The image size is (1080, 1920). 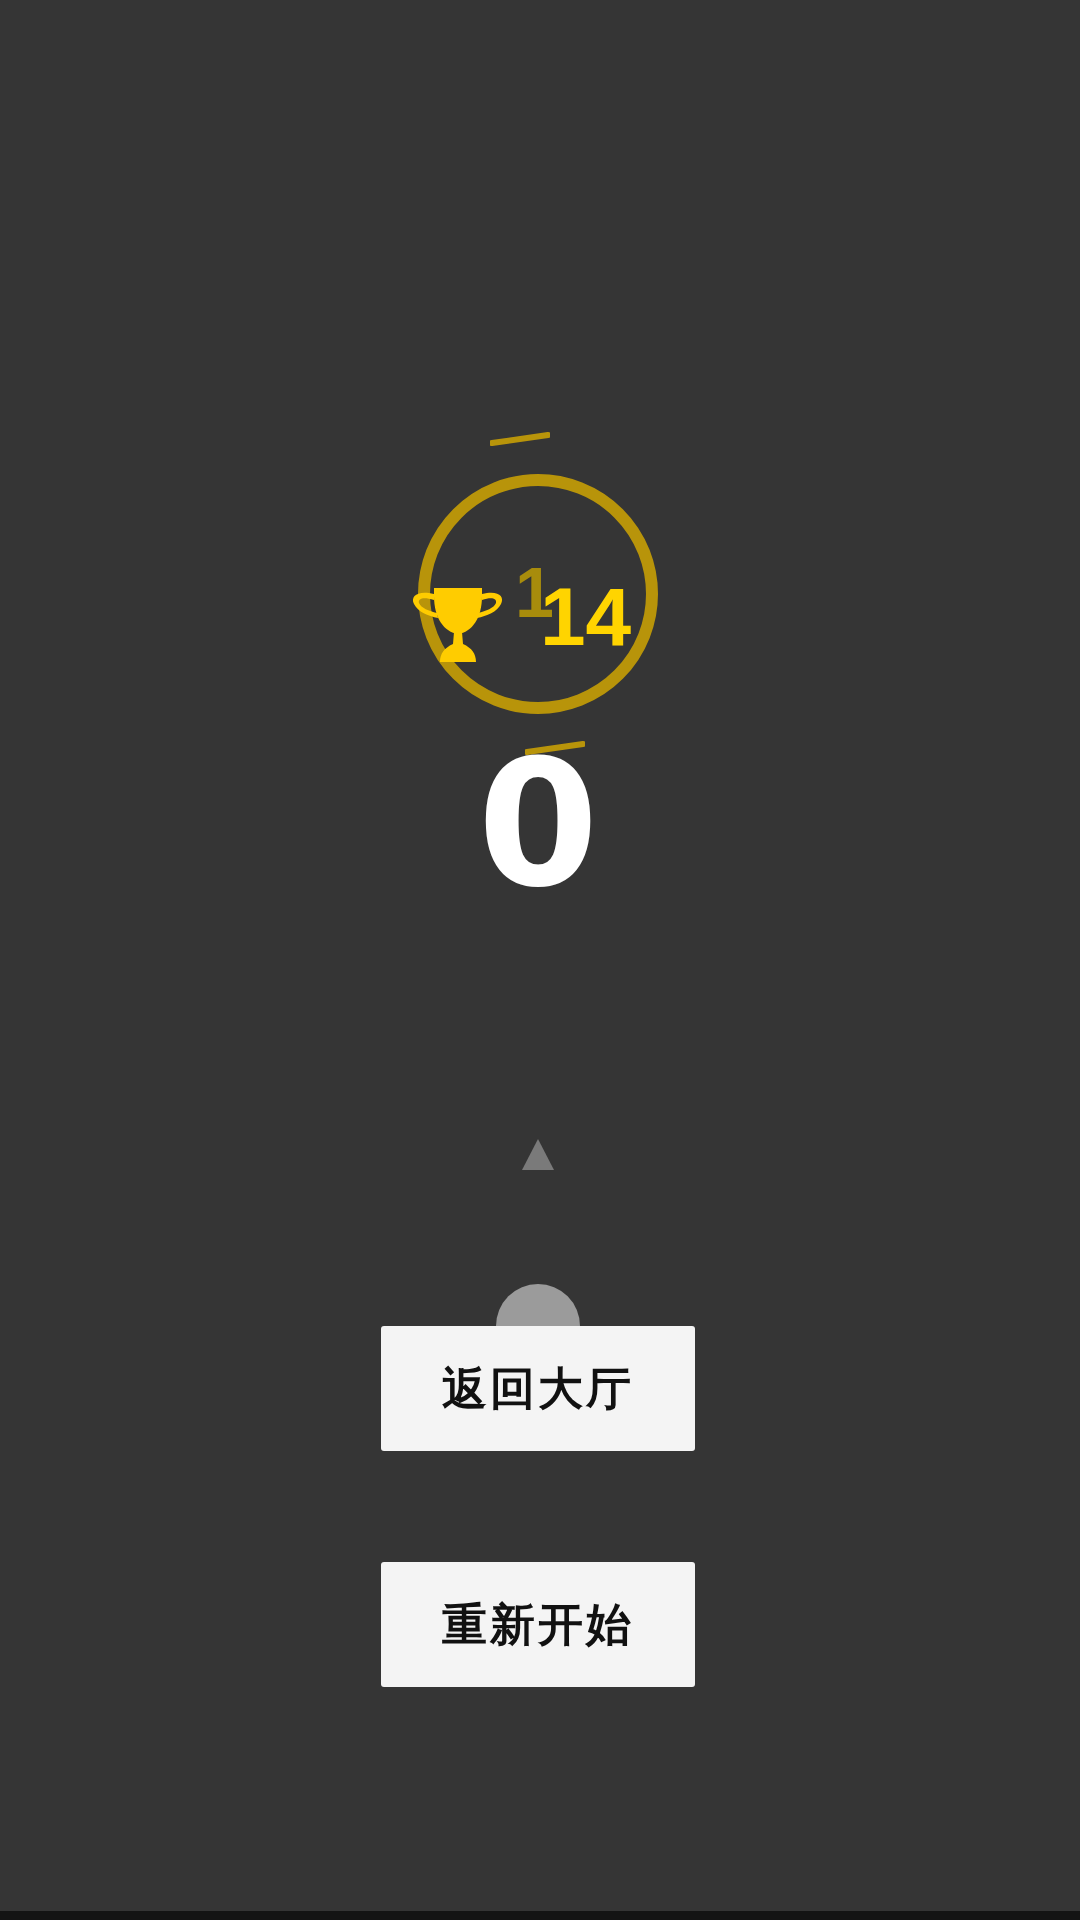 I want to click on trophy-icon, so click(x=457, y=626).